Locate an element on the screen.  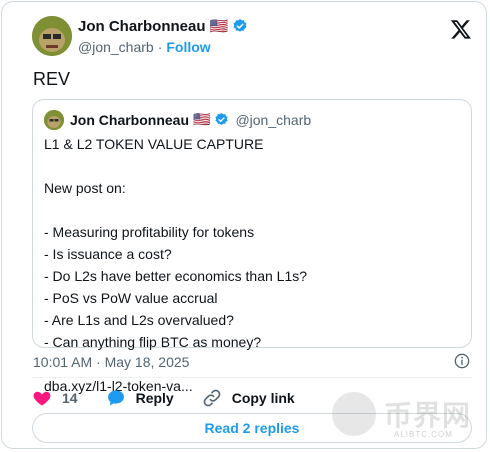
quoted-line: - Can anything flip BTC as money? is located at coordinates (153, 342).